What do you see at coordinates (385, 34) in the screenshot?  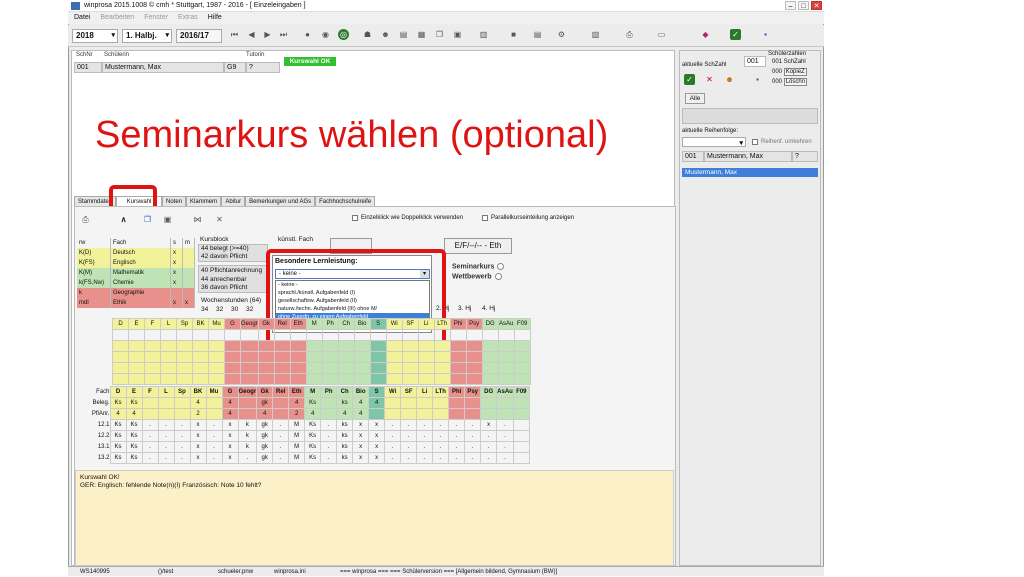 I see `person-icon: ☻` at bounding box center [385, 34].